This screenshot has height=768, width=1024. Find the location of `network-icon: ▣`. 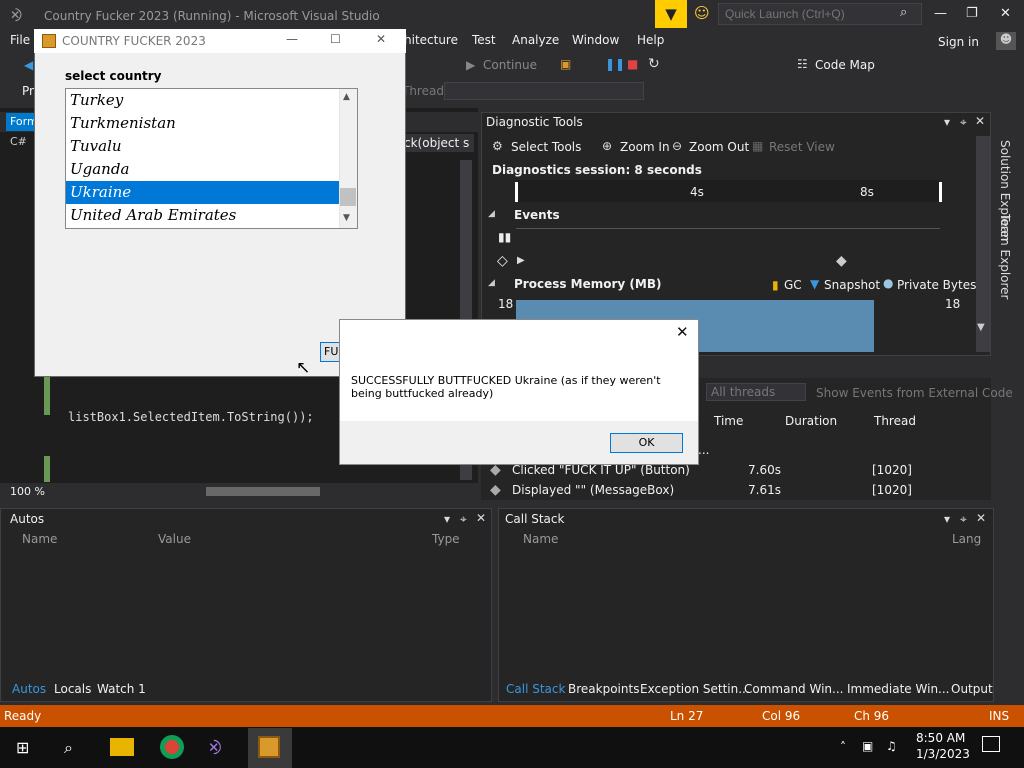

network-icon: ▣ is located at coordinates (867, 746).